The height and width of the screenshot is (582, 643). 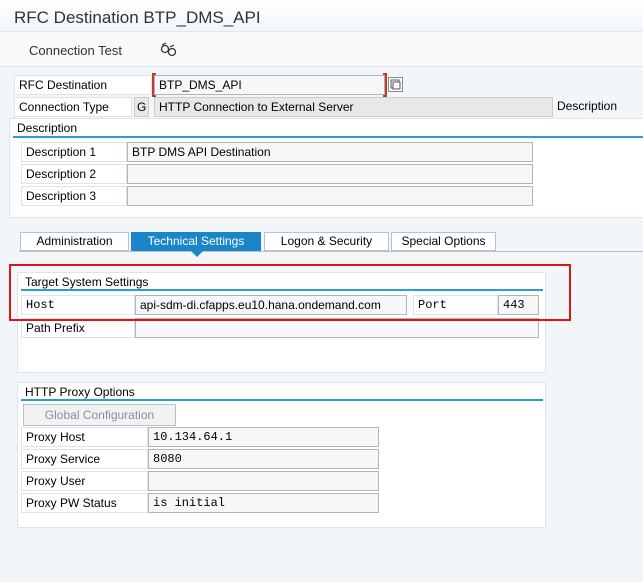 I want to click on rfc-destination-label: RFC Destination, so click(x=83, y=85).